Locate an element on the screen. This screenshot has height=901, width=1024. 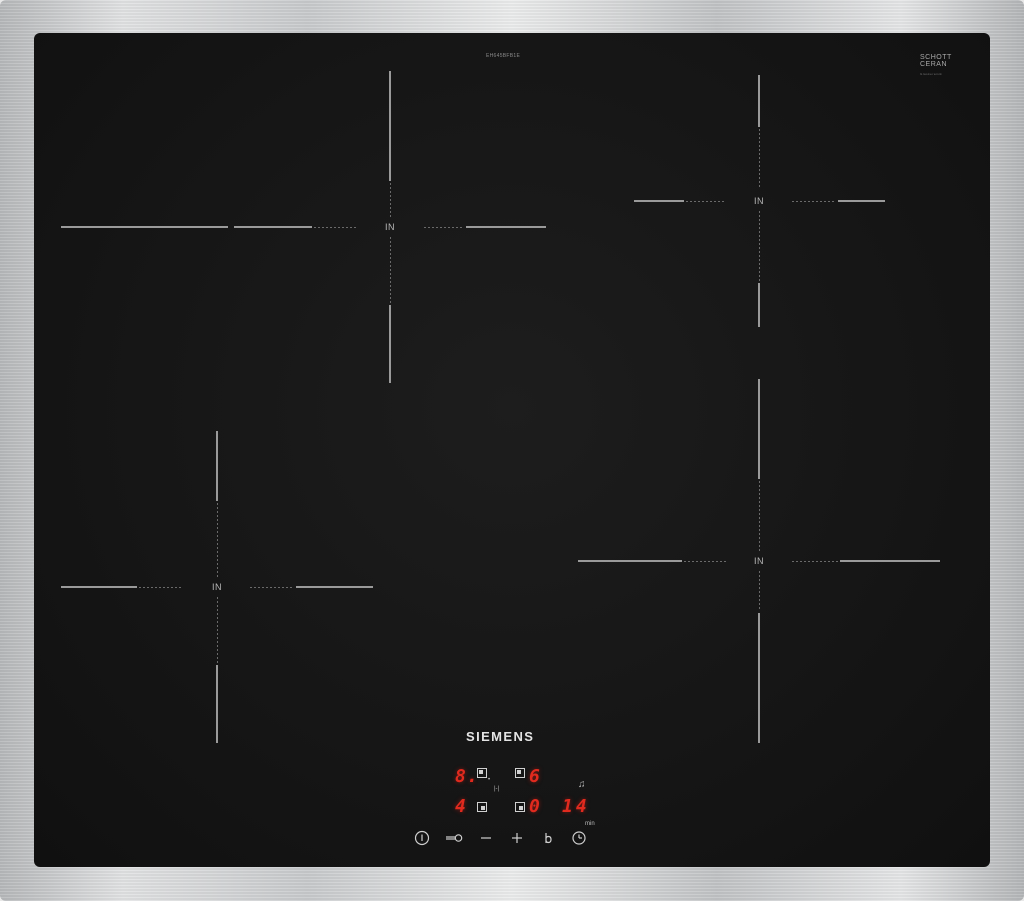
flexzone-link-icon: |-| is located at coordinates (497, 789).